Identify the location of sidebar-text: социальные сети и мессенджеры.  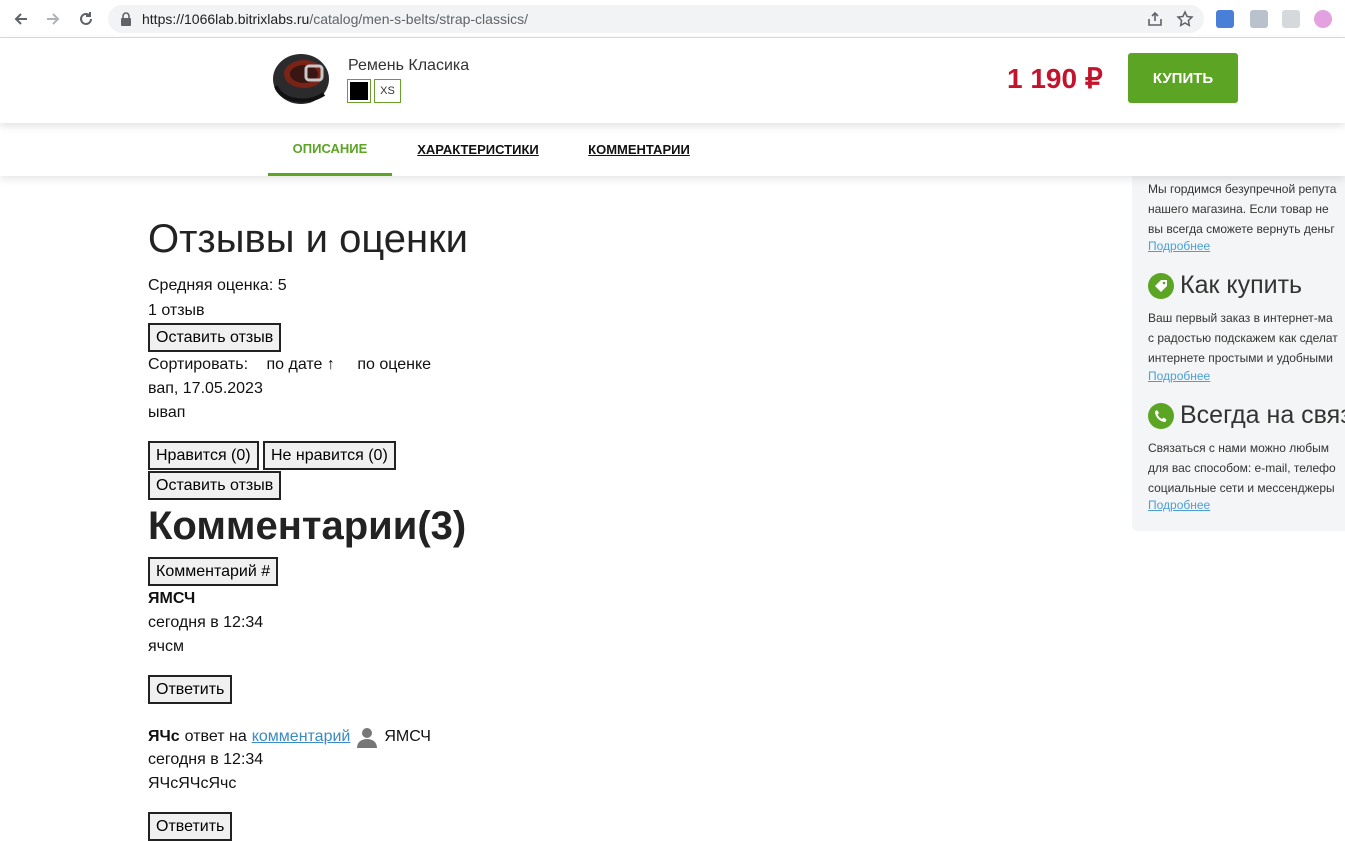
(1241, 488).